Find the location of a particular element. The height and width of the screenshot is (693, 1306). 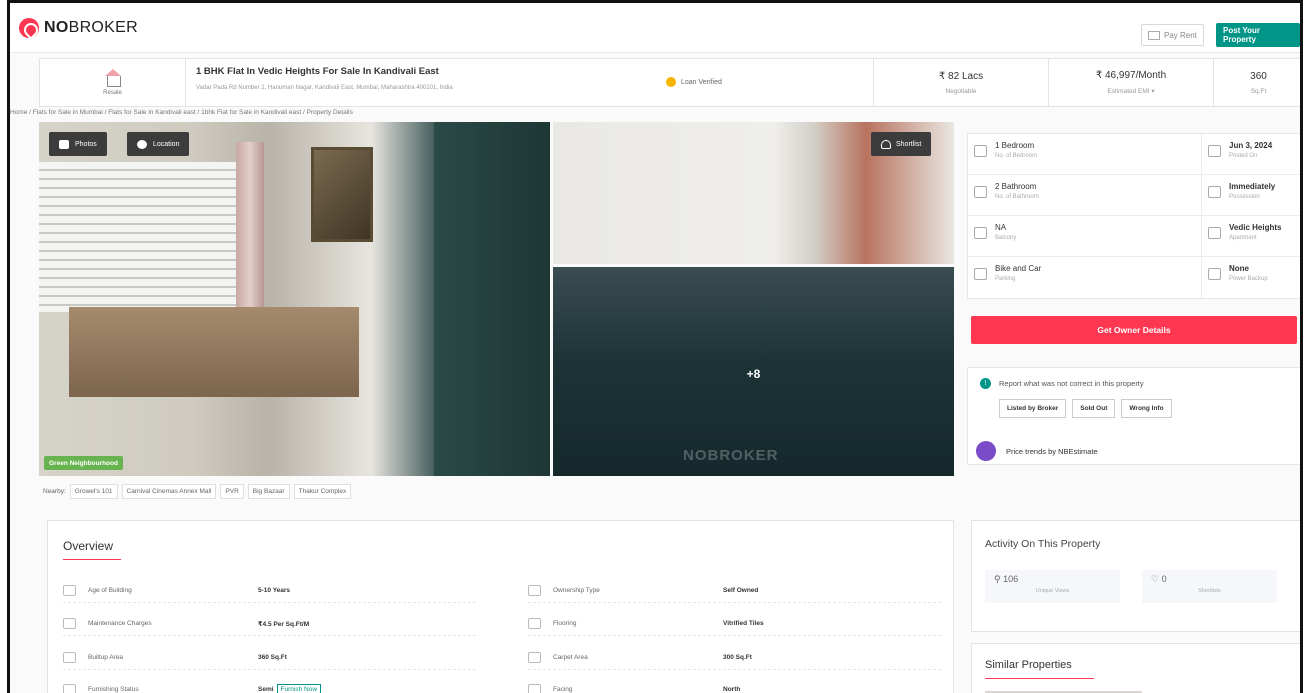

shortlists-label: Shortlists is located at coordinates (1209, 591).